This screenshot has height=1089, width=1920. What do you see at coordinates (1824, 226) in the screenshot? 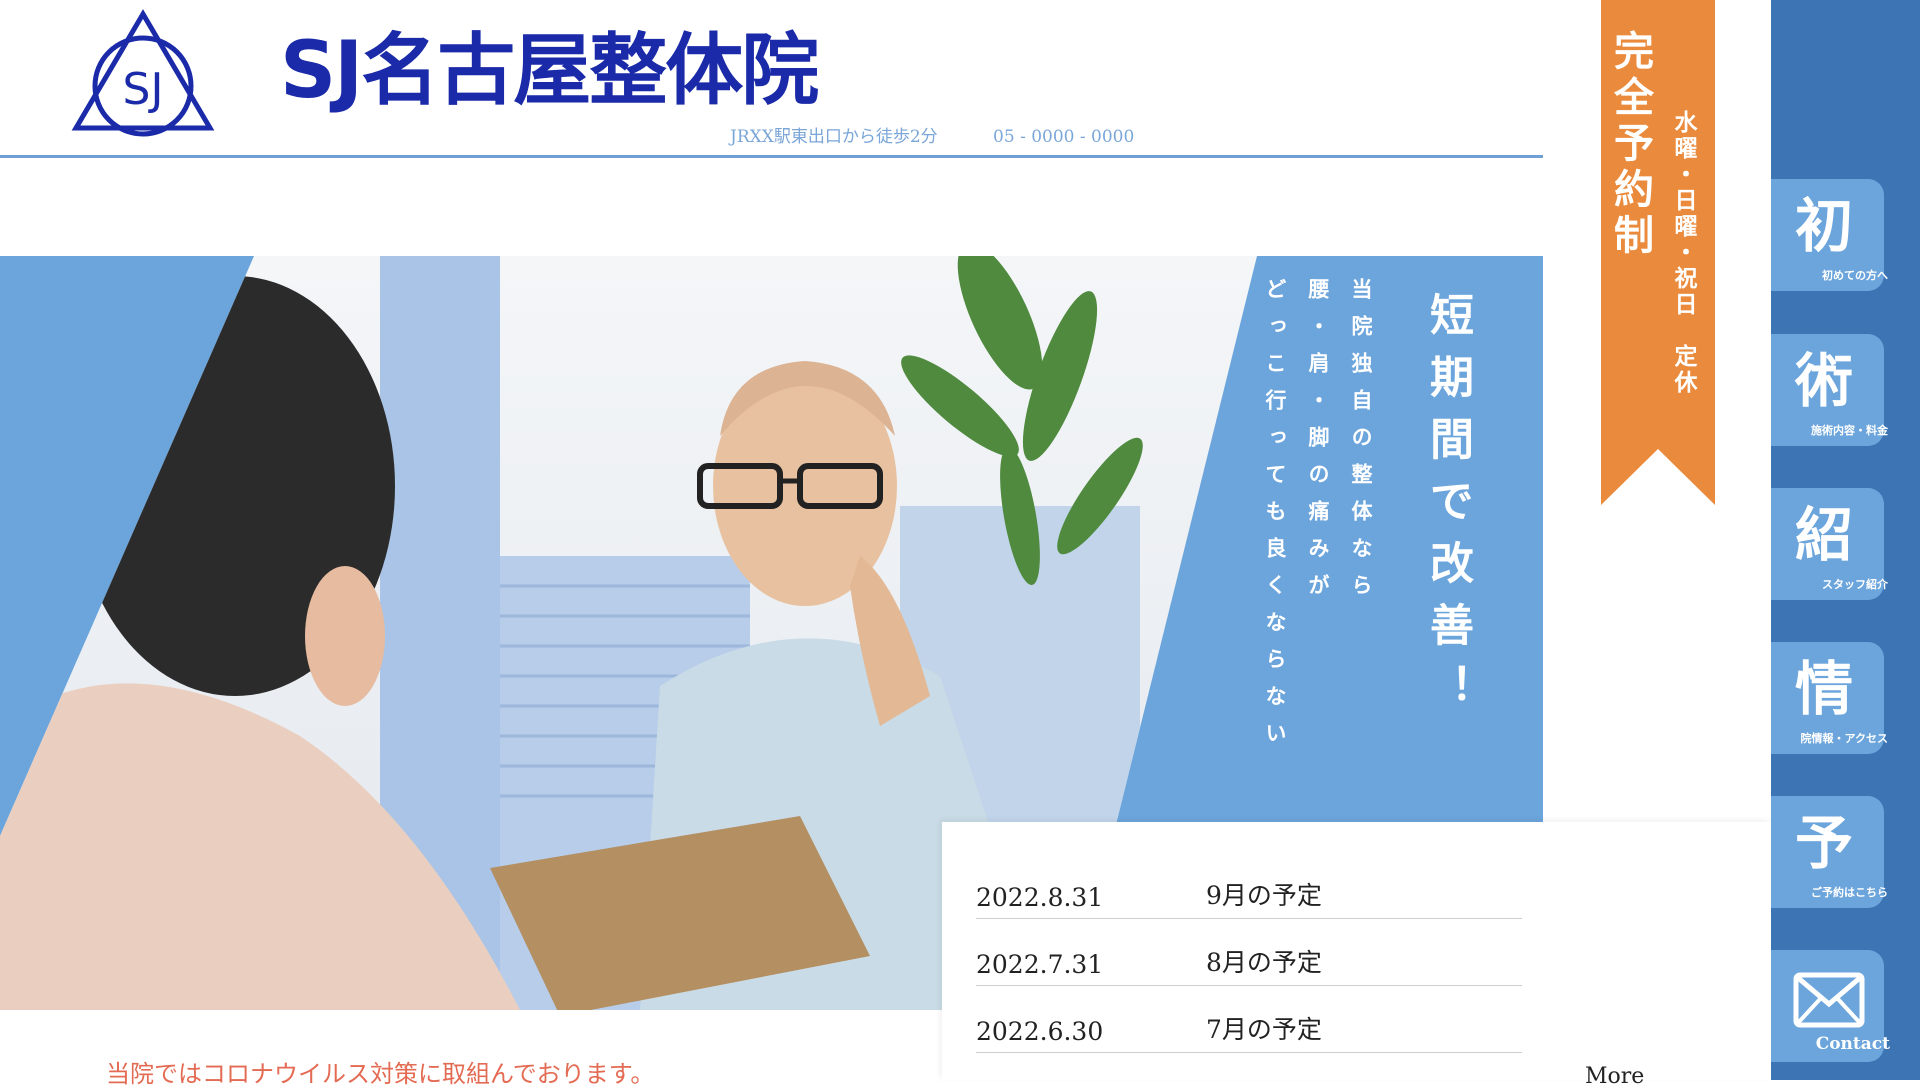
I see `nav-first-visit-kanji: 初` at bounding box center [1824, 226].